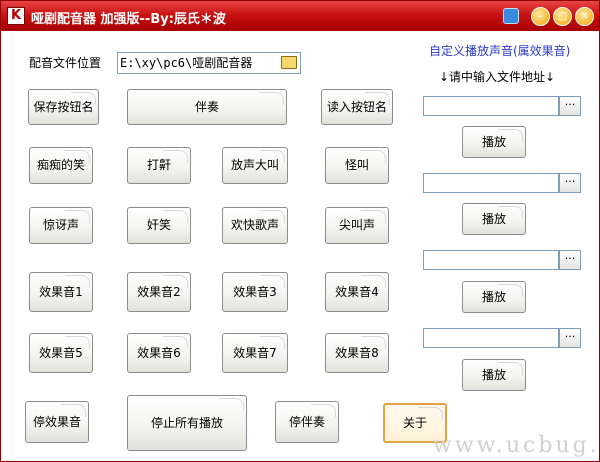 The height and width of the screenshot is (462, 600). Describe the element at coordinates (497, 77) in the screenshot. I see `file-path-hint: ↓请中输入文件地址↓` at that location.